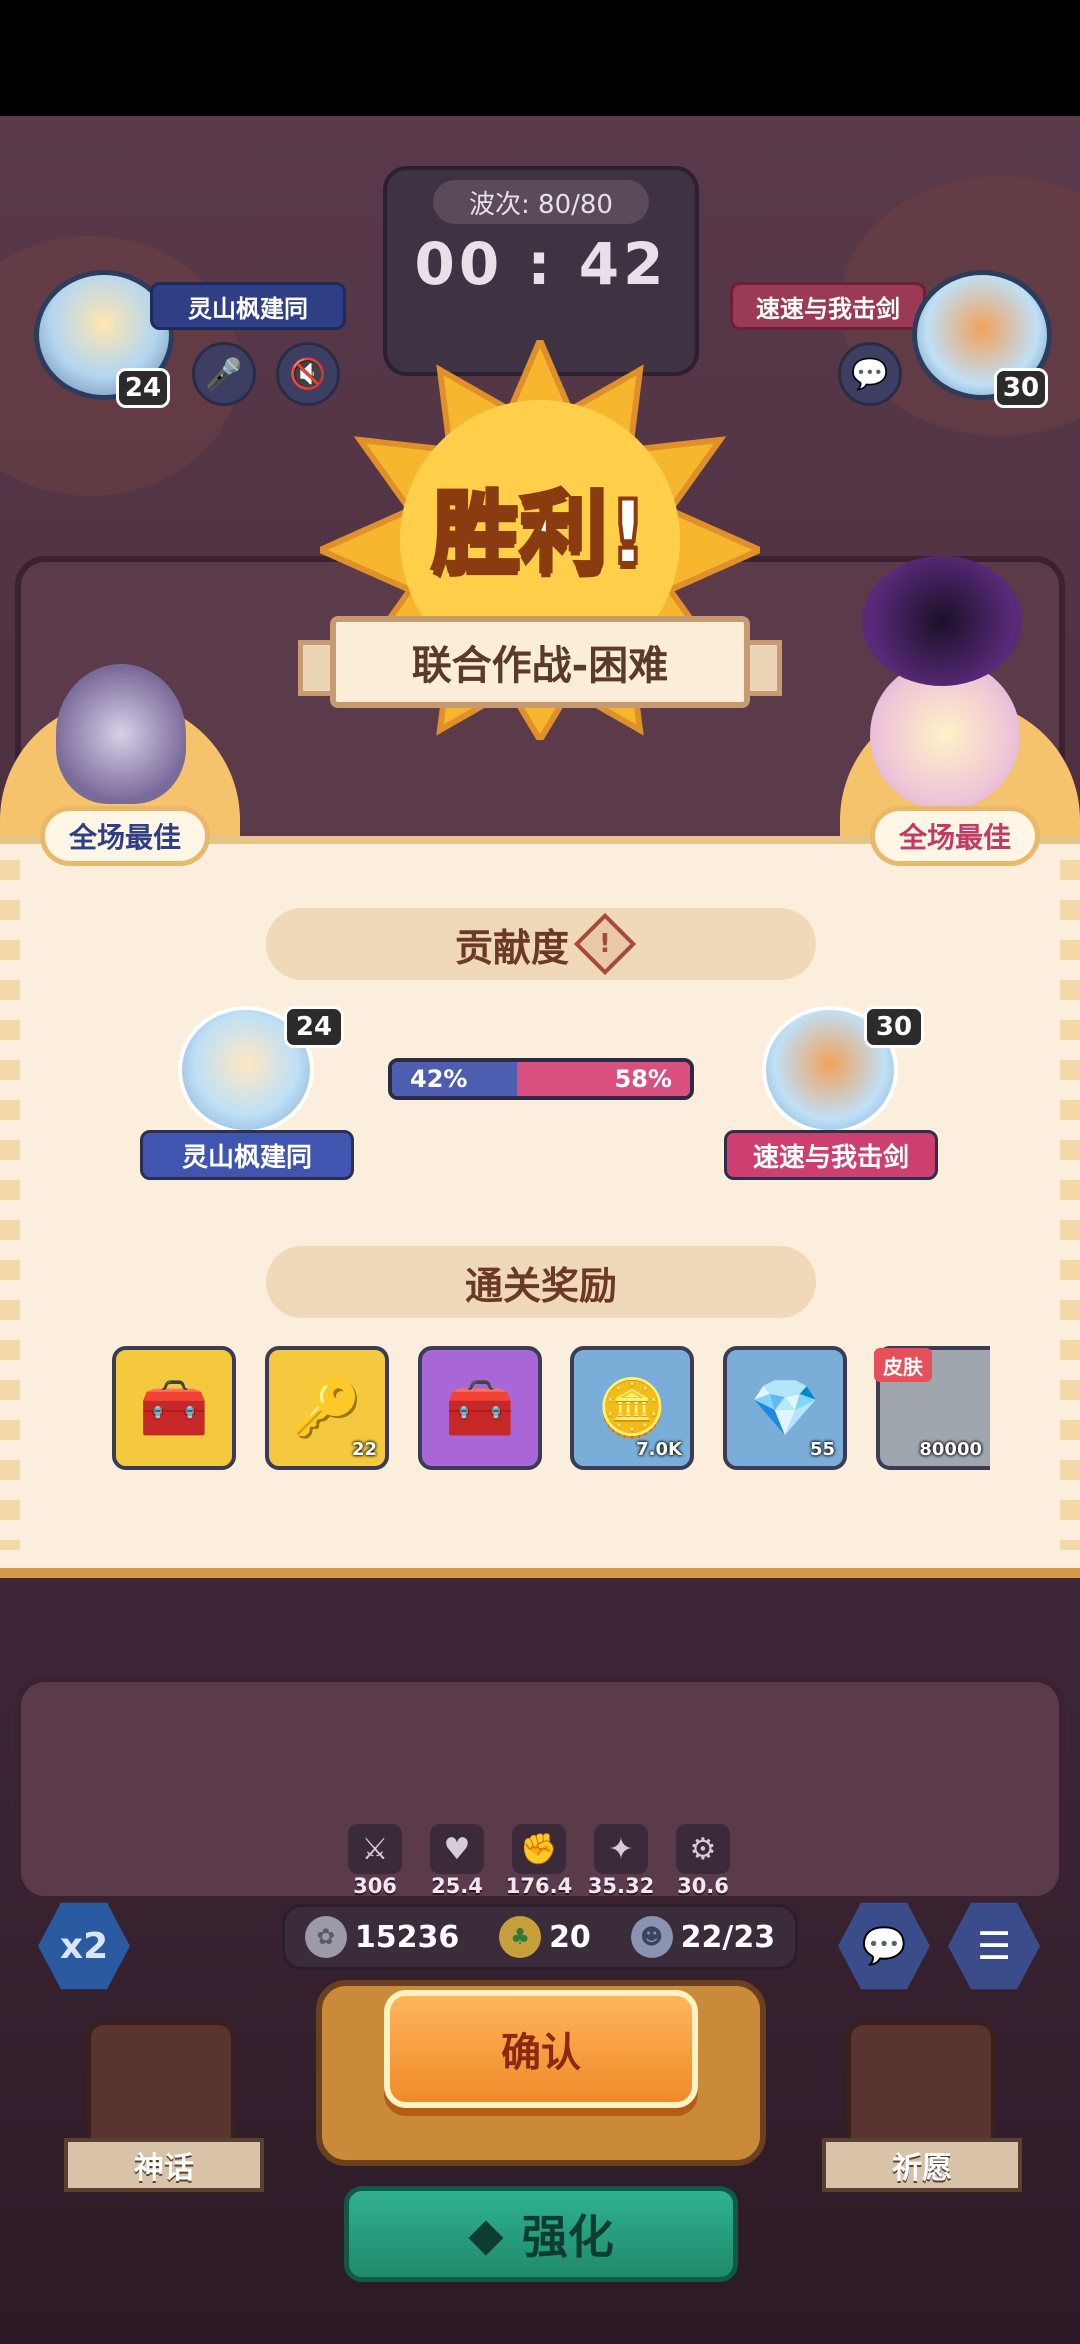 The height and width of the screenshot is (2344, 1080). I want to click on clover-resource: ♣ 20, so click(545, 1937).